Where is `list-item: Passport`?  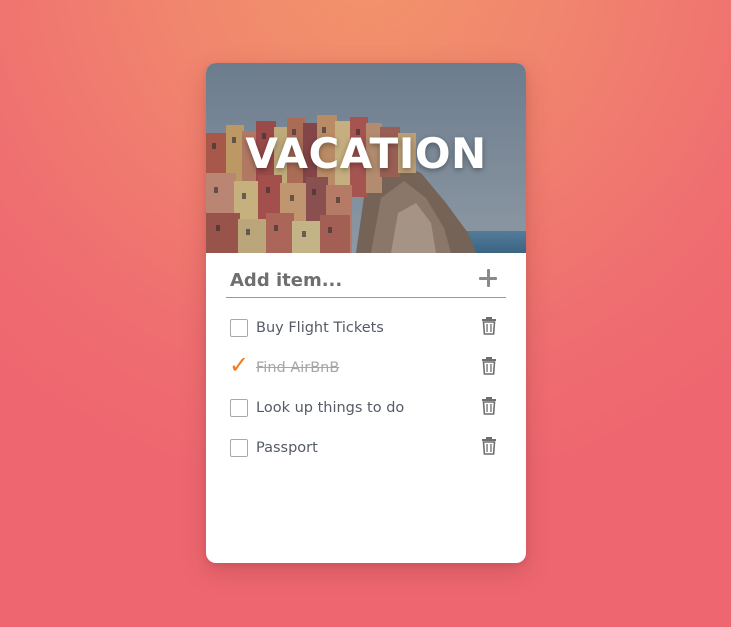
list-item: Passport is located at coordinates (366, 448).